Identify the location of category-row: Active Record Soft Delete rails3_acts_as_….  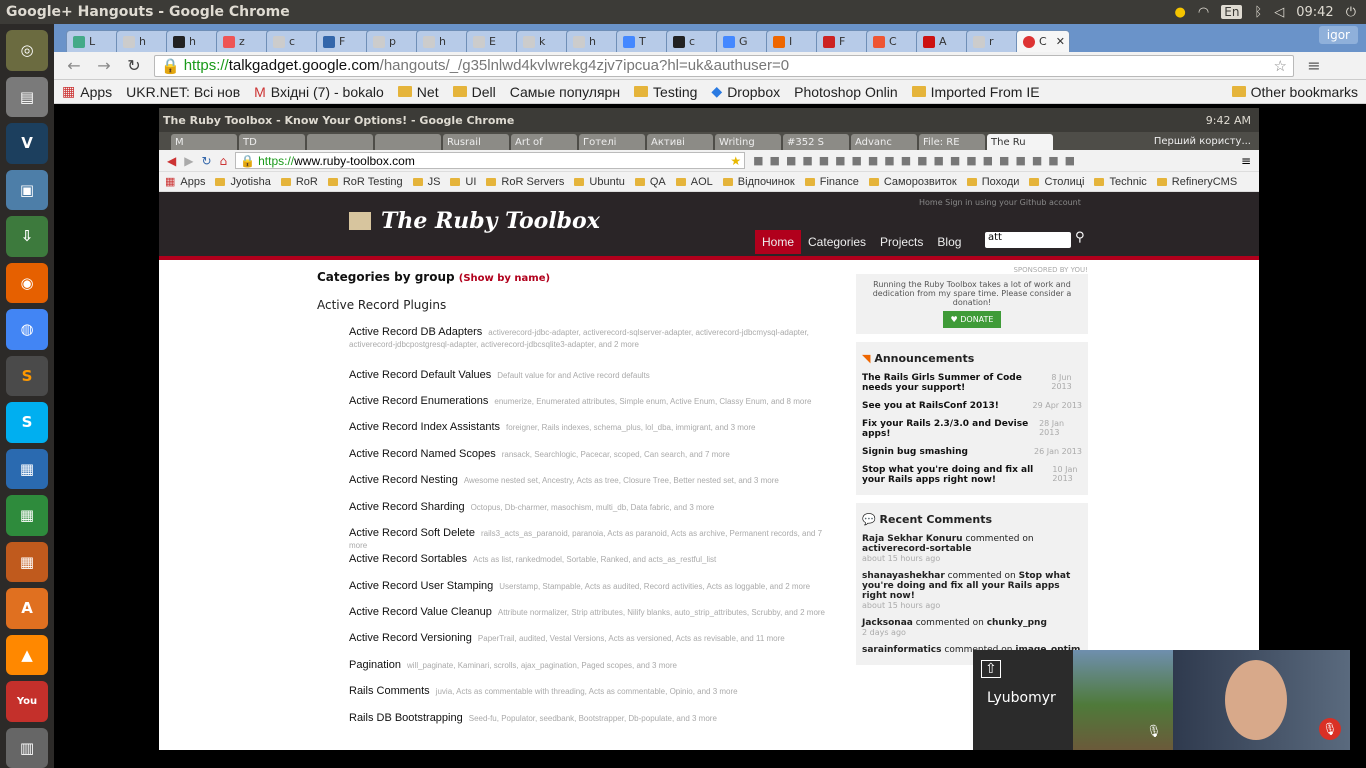
(595, 539).